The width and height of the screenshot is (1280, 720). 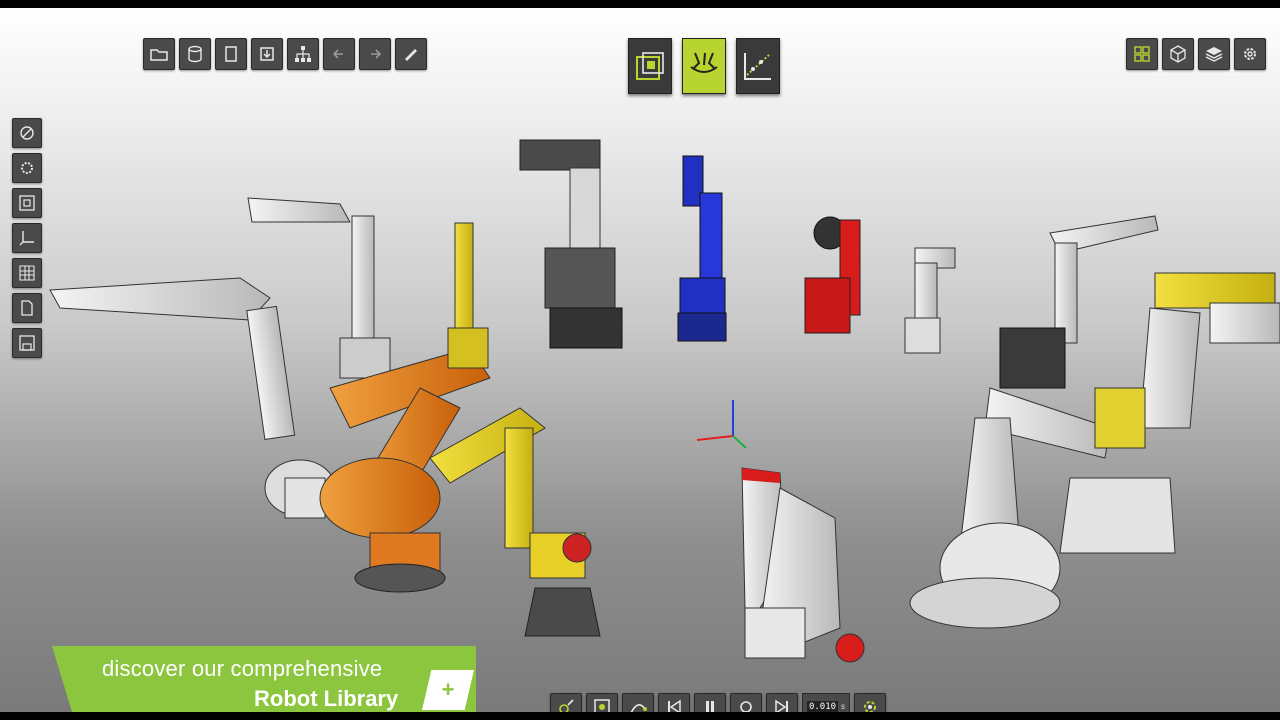 What do you see at coordinates (1169, 413) in the screenshot?
I see `robot-yellow-white-large` at bounding box center [1169, 413].